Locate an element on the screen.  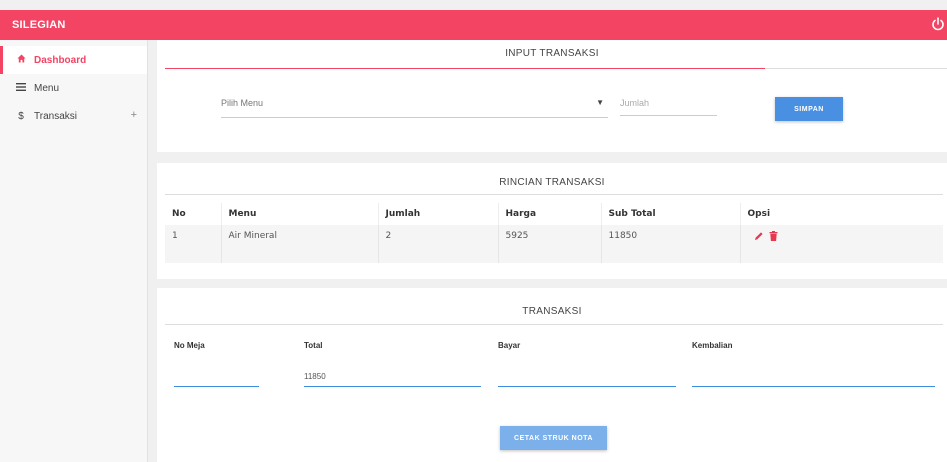
dropdown-arrow-icon: ▼ is located at coordinates (600, 102).